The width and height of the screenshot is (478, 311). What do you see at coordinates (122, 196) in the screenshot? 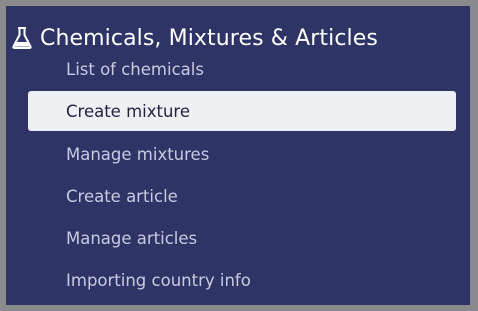
I see `menu-item-label: Create article` at bounding box center [122, 196].